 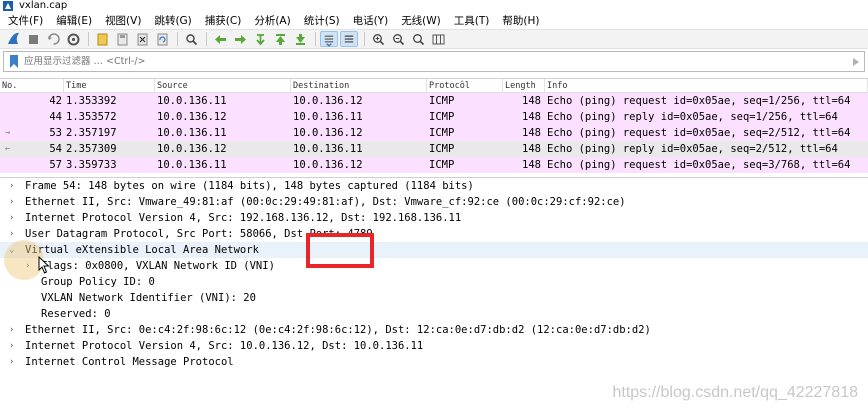 I want to click on menu-help: 帮助(H), so click(x=520, y=20).